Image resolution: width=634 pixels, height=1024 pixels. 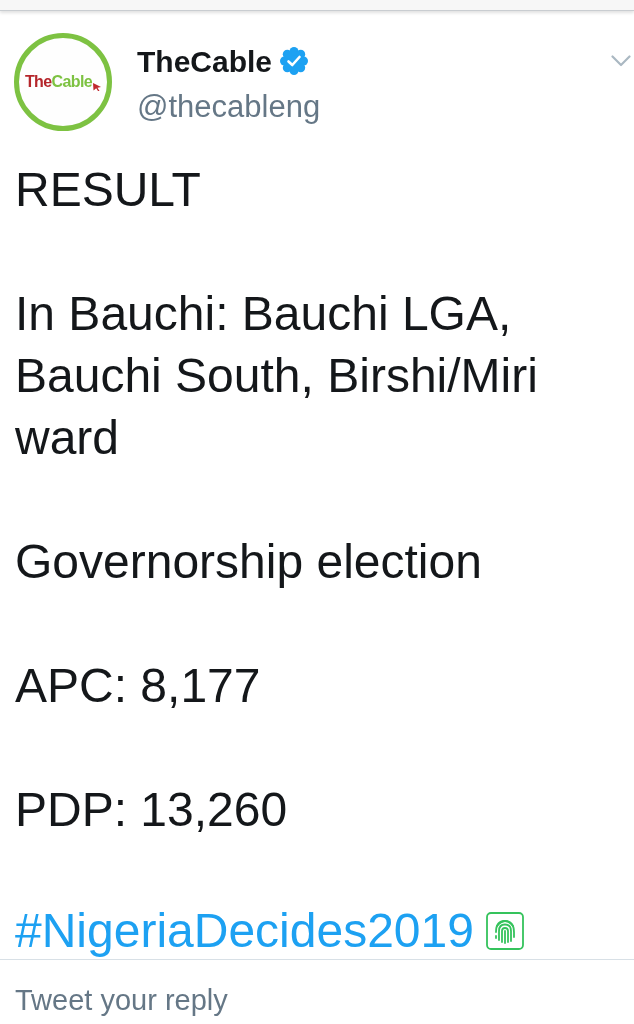 I want to click on logo-text: TheCable, so click(x=58, y=82).